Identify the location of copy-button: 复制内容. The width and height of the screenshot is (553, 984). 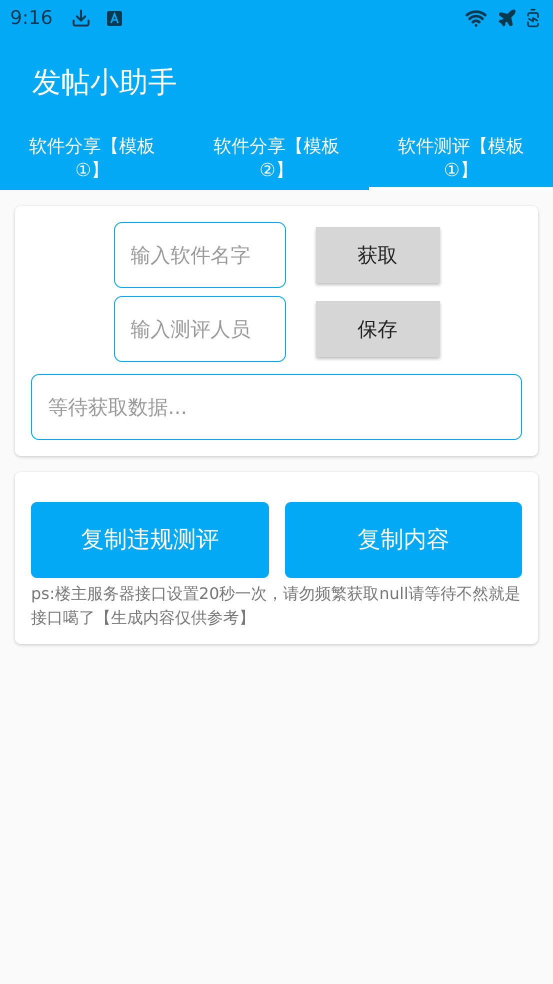
(403, 540).